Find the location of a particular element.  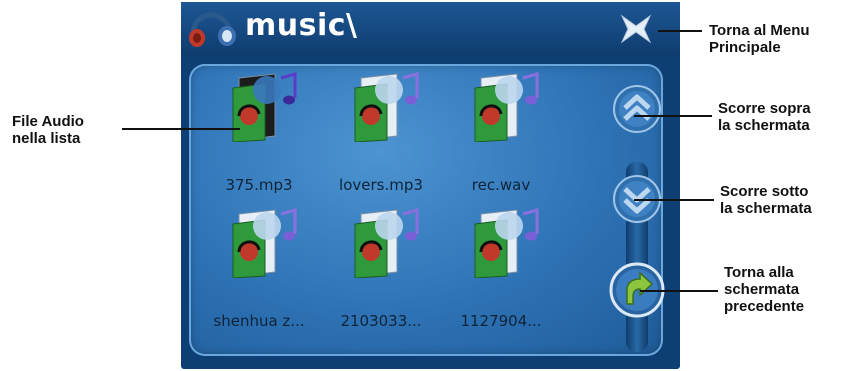

callout-scroll-down-line1: Scorre sotto is located at coordinates (764, 191).